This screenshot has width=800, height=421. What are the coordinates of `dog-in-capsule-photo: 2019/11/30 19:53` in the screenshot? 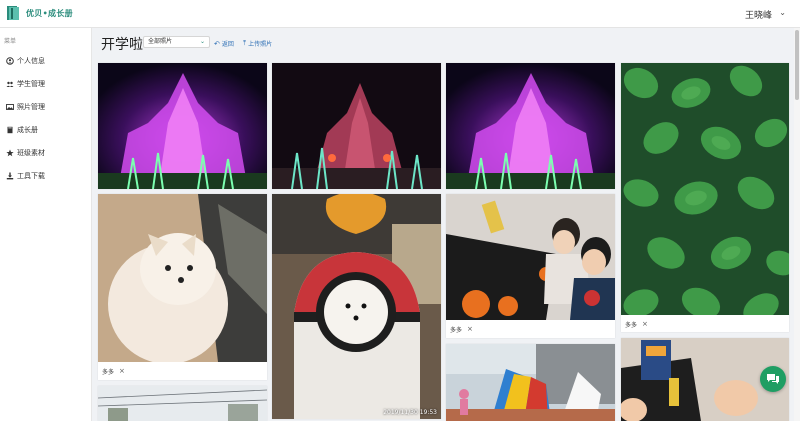 It's located at (356, 306).